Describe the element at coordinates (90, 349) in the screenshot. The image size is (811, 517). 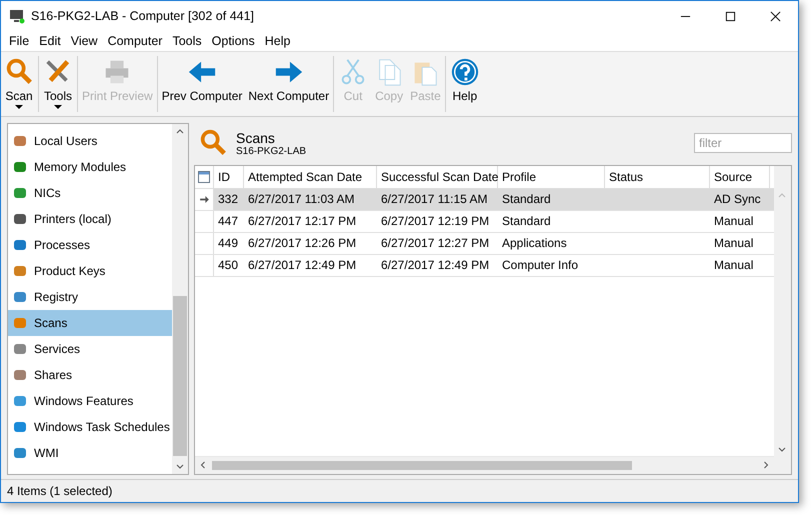
I see `sidebar-item: Services` at that location.